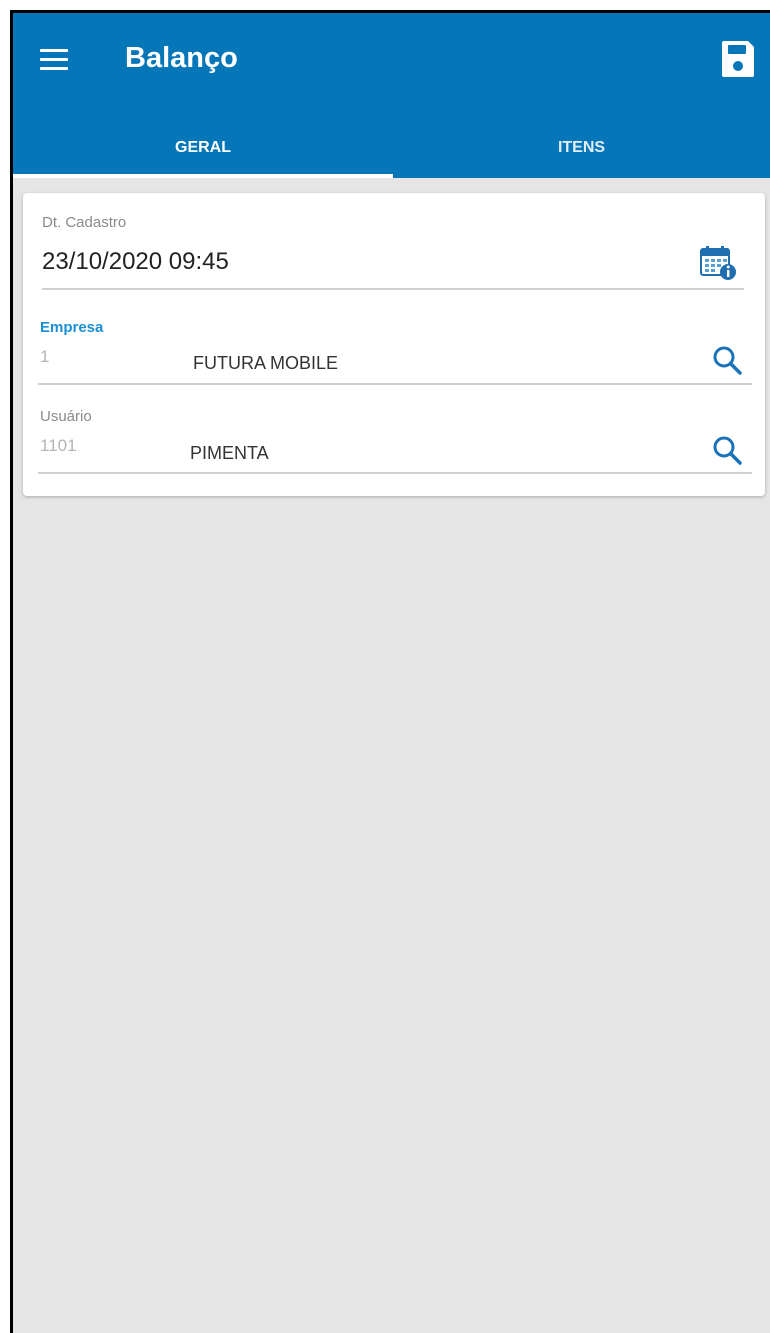 The image size is (770, 1333). What do you see at coordinates (581, 147) in the screenshot?
I see `tab-itens: ITENS` at bounding box center [581, 147].